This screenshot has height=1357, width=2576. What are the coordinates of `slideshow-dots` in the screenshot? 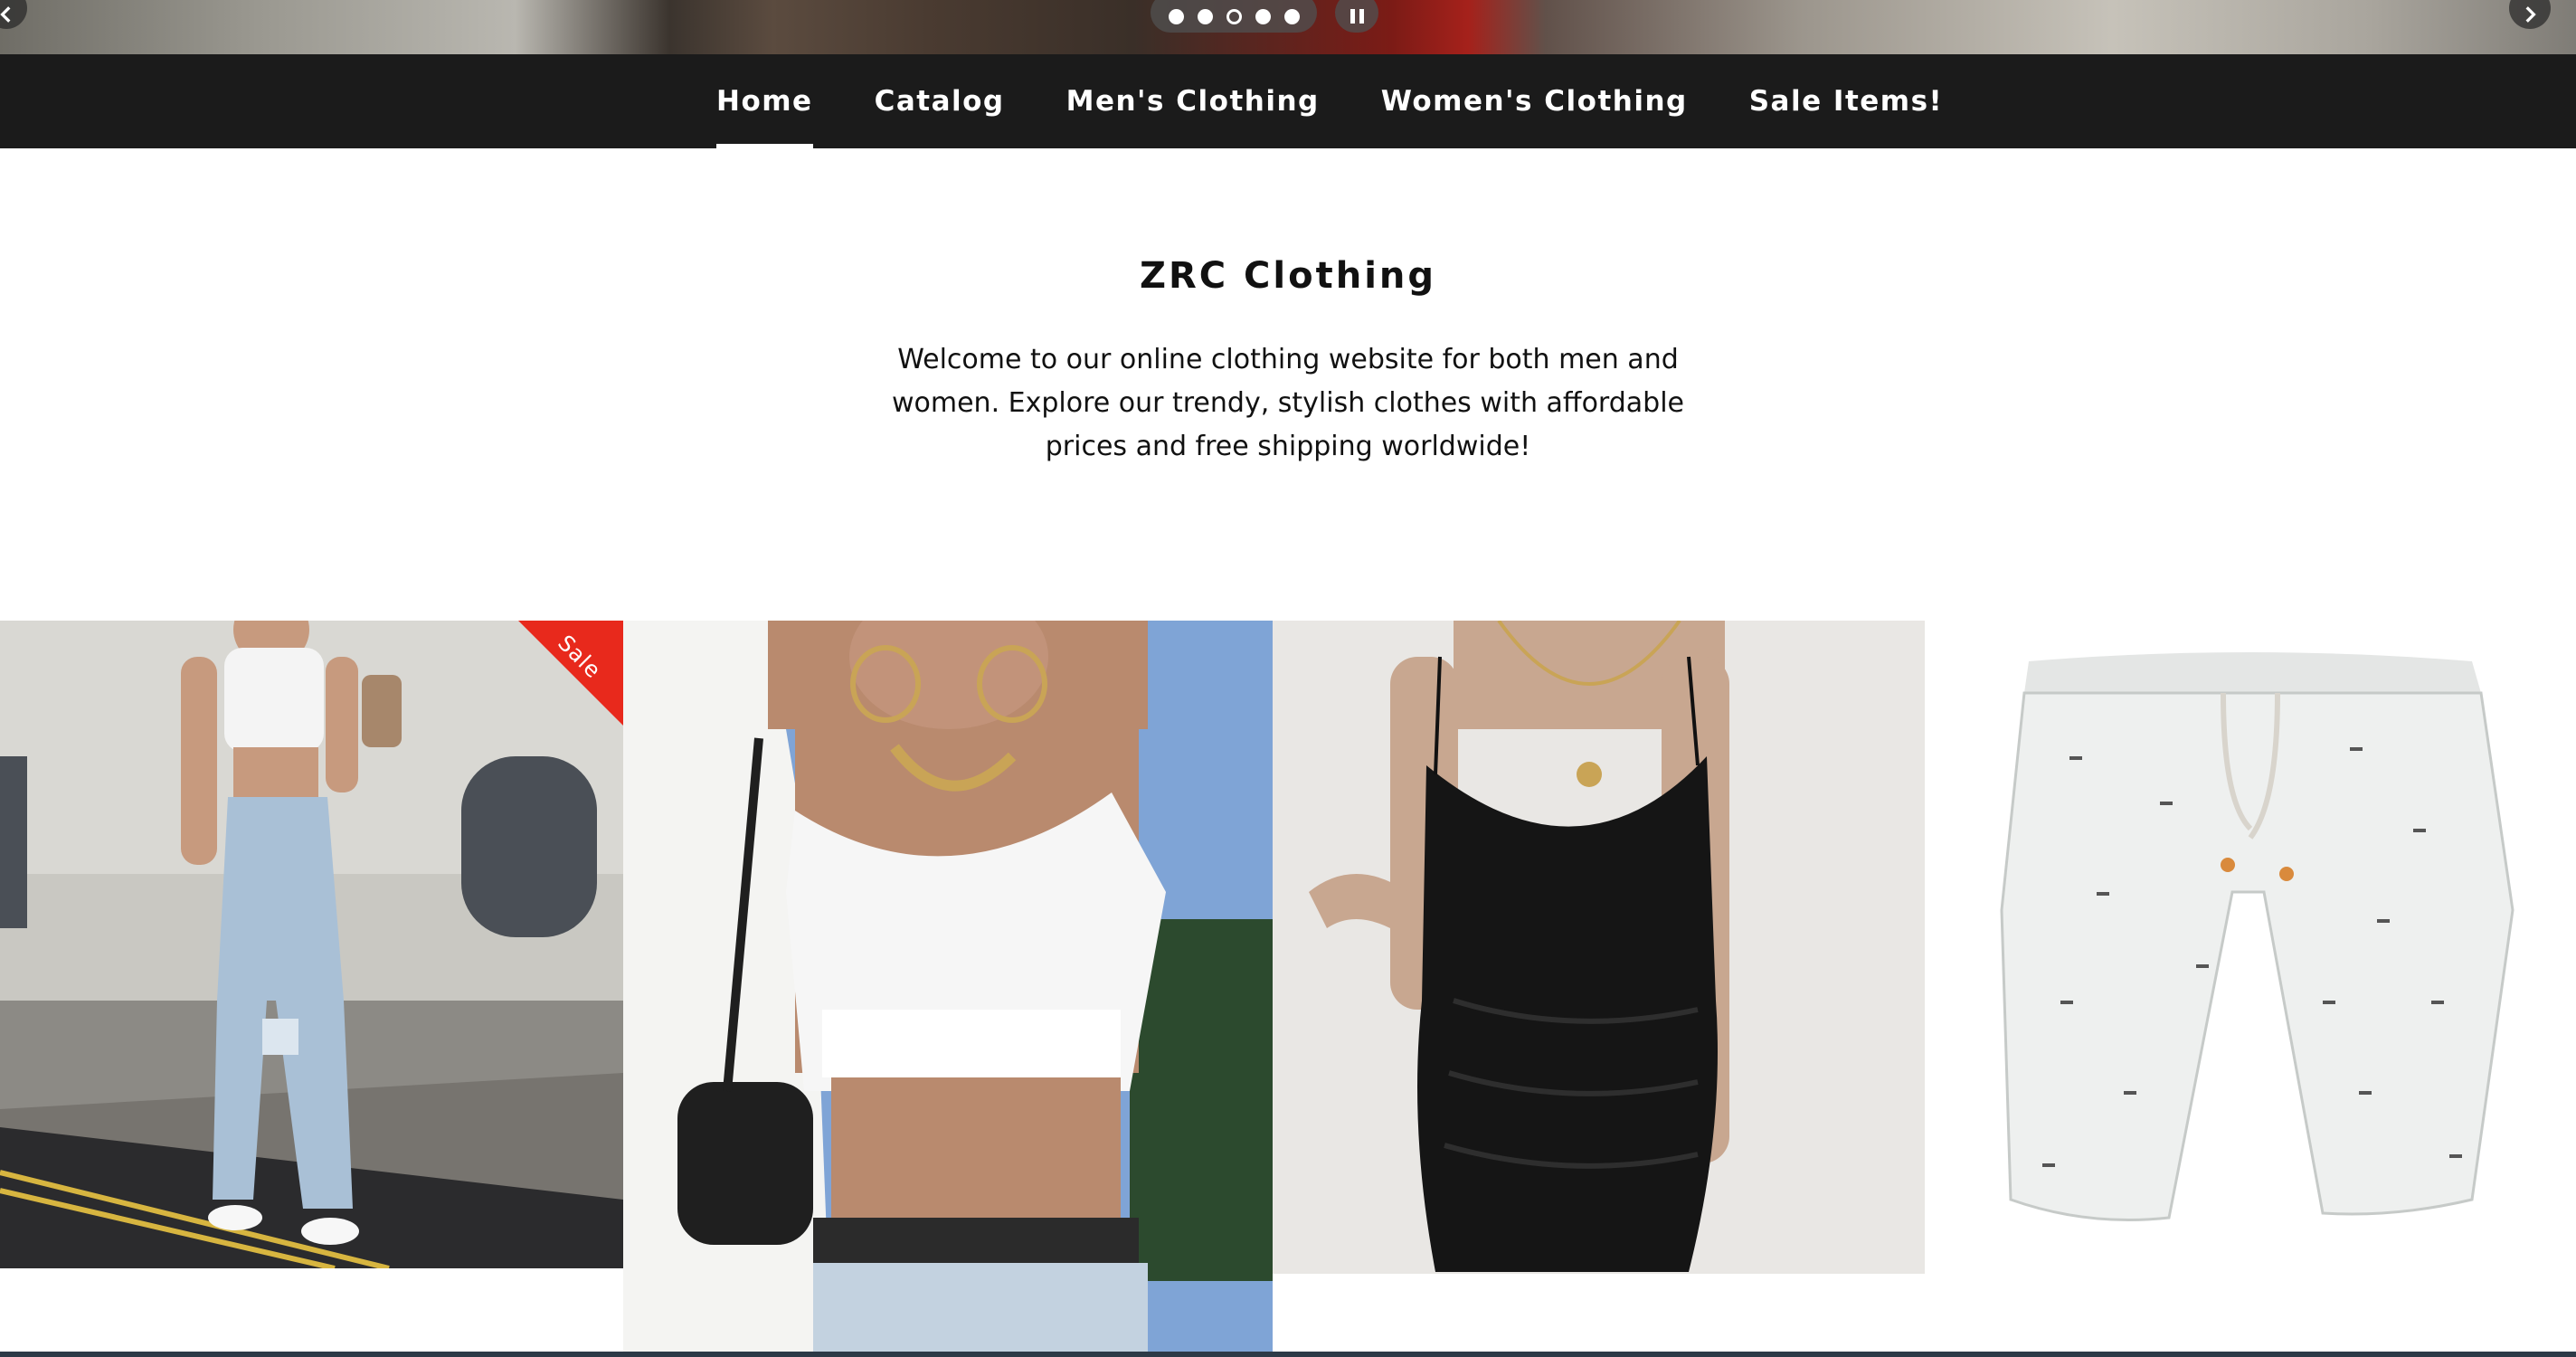 It's located at (1234, 16).